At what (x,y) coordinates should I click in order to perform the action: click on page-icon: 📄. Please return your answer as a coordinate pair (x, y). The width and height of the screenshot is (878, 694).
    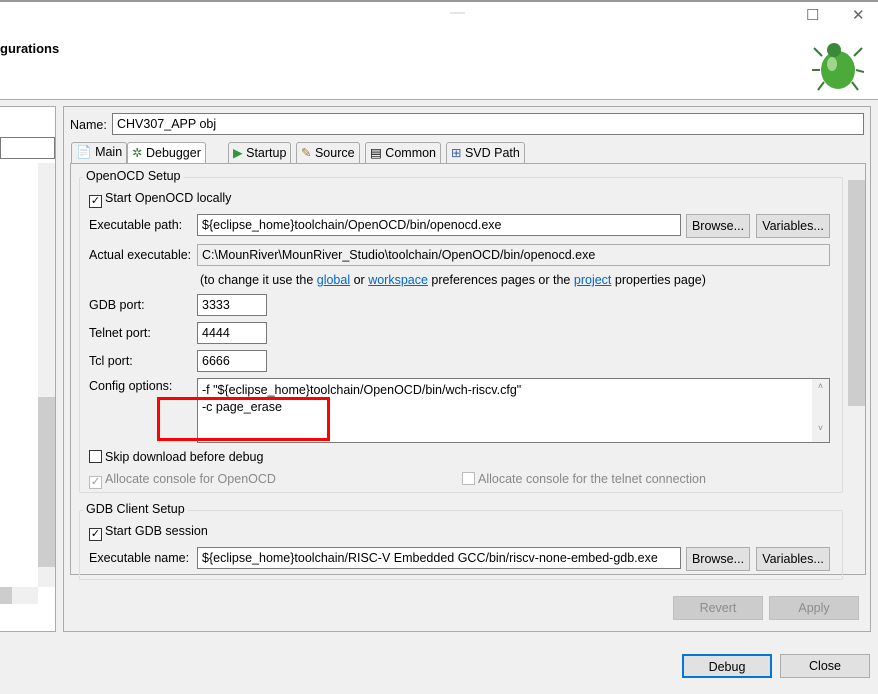
    Looking at the image, I should click on (84, 152).